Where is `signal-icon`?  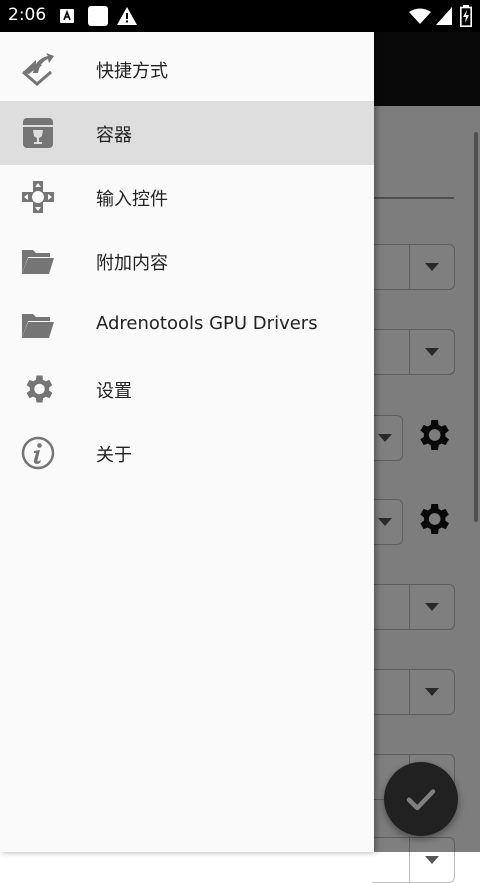
signal-icon is located at coordinates (444, 16).